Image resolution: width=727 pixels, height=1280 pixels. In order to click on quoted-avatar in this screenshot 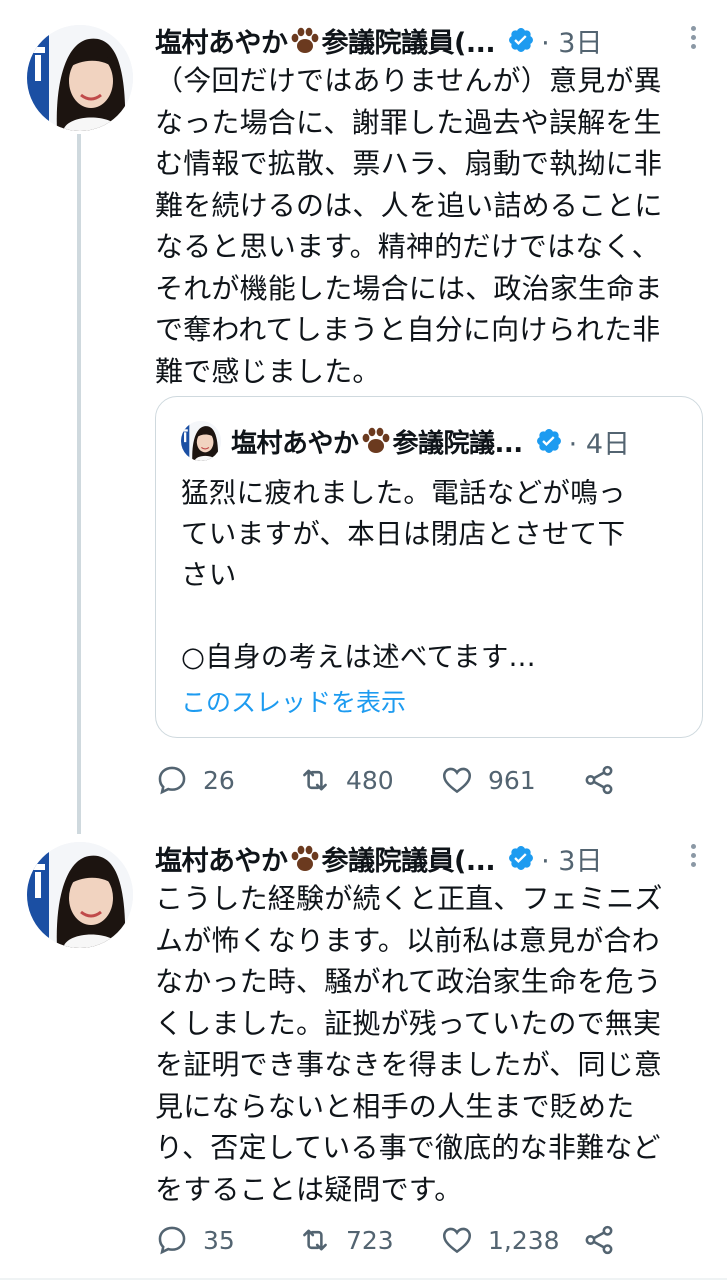, I will do `click(201, 441)`.